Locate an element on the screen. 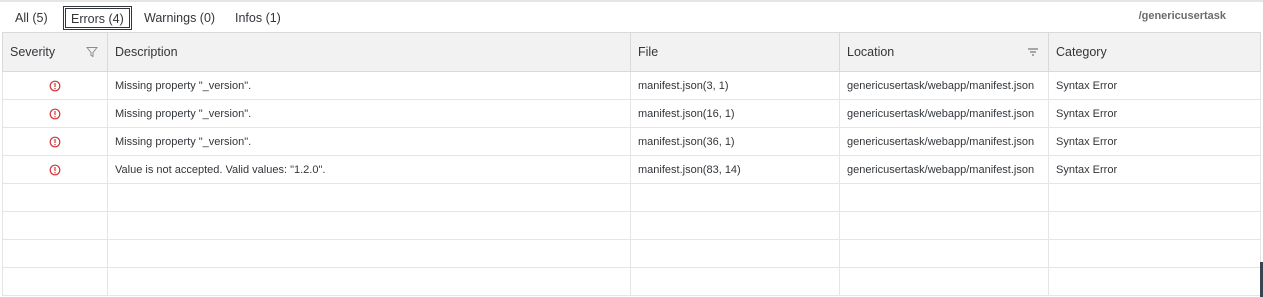  column-label-category: Category is located at coordinates (1081, 52).